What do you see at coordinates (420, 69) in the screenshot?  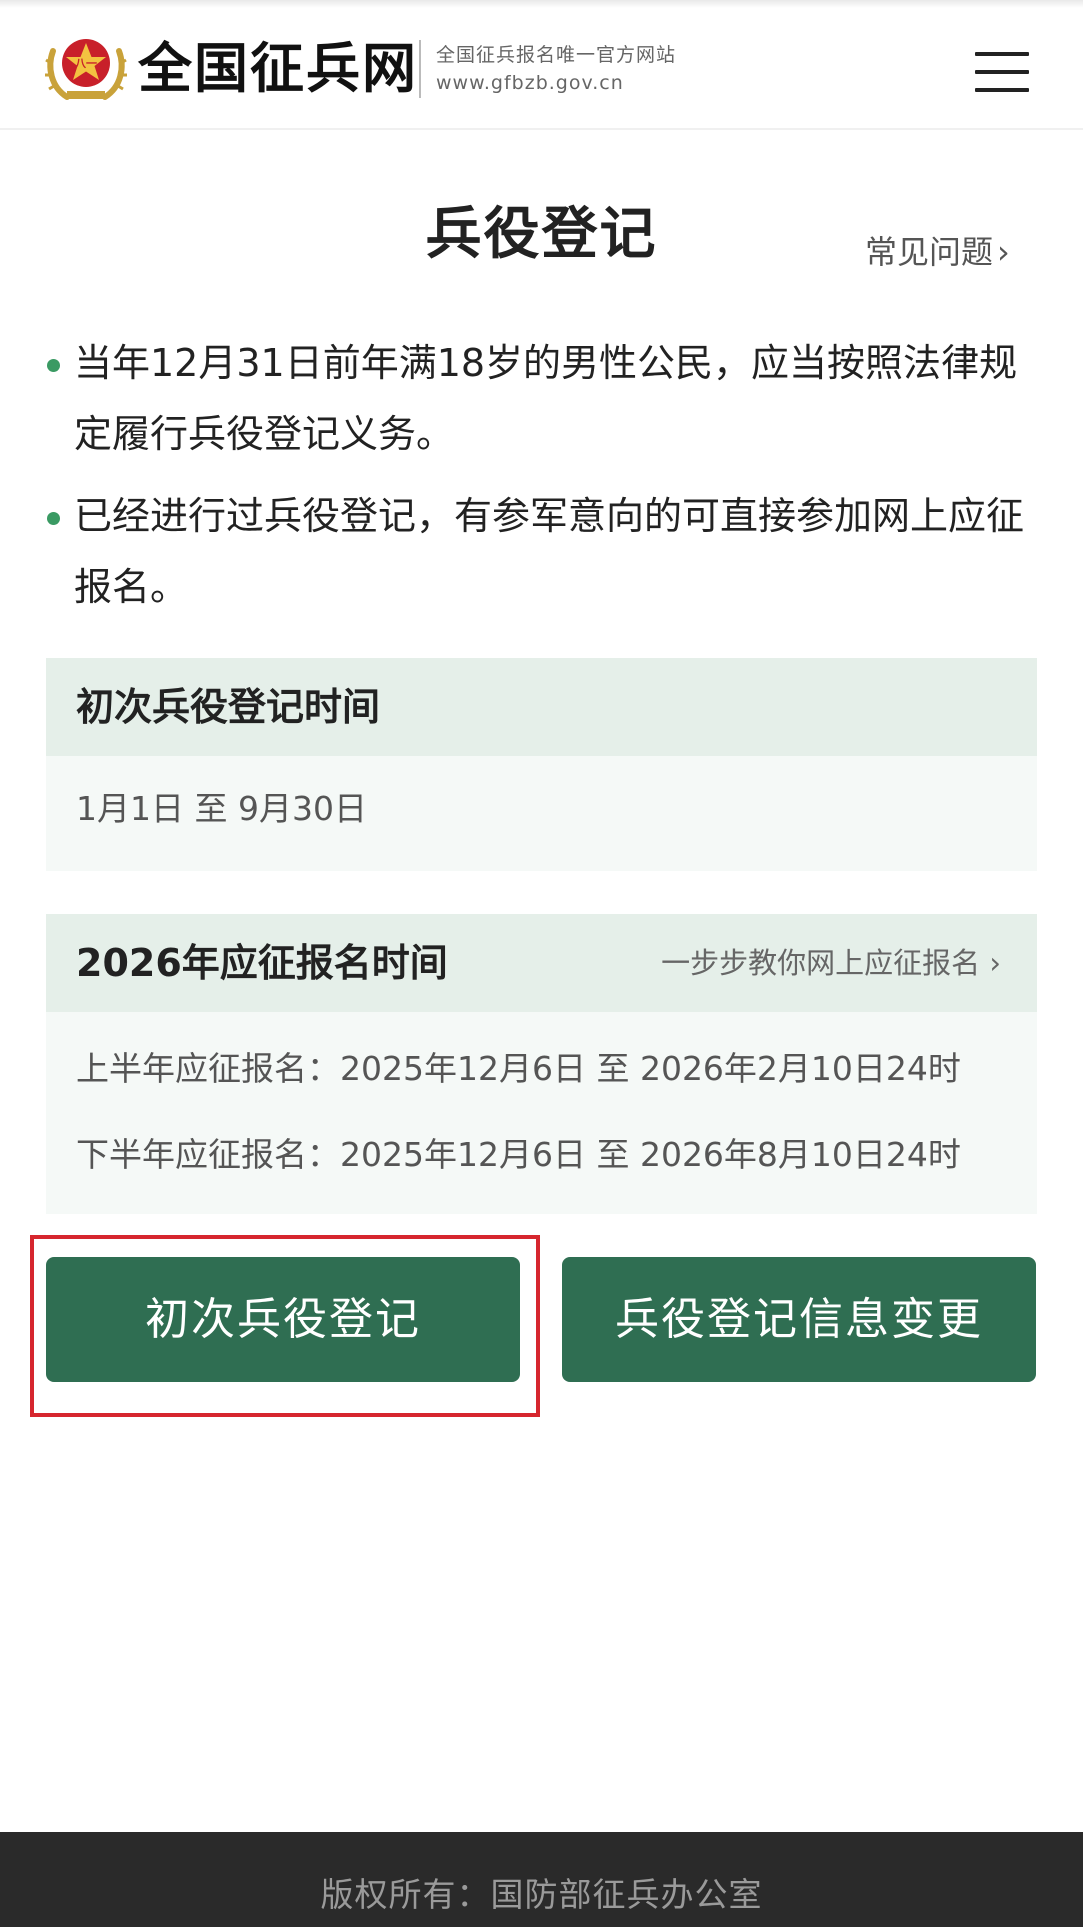 I see `header-divider` at bounding box center [420, 69].